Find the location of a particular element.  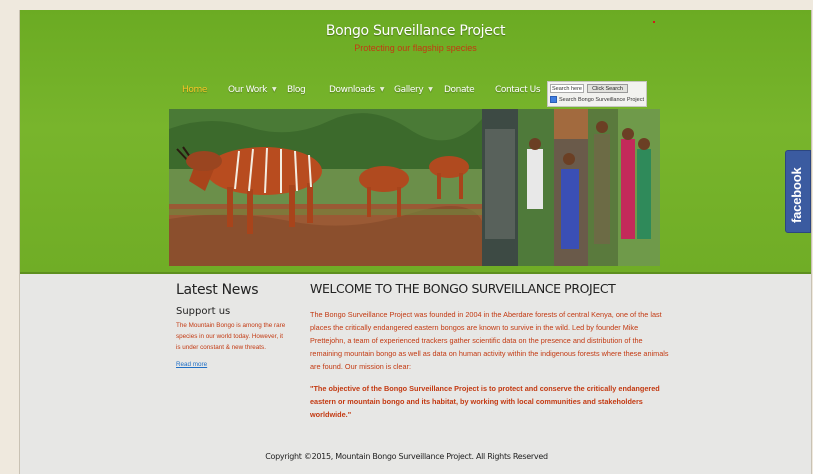

sidebar-subtitle: Support us is located at coordinates (203, 311).